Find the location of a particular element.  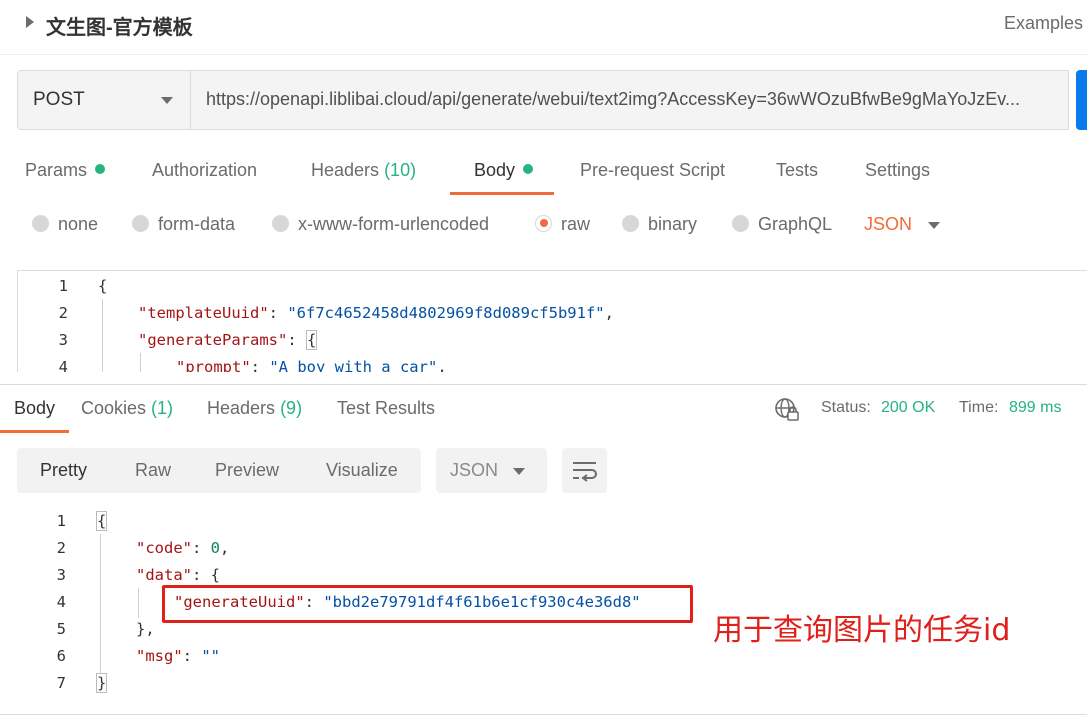

headers-count: (9) is located at coordinates (291, 408).